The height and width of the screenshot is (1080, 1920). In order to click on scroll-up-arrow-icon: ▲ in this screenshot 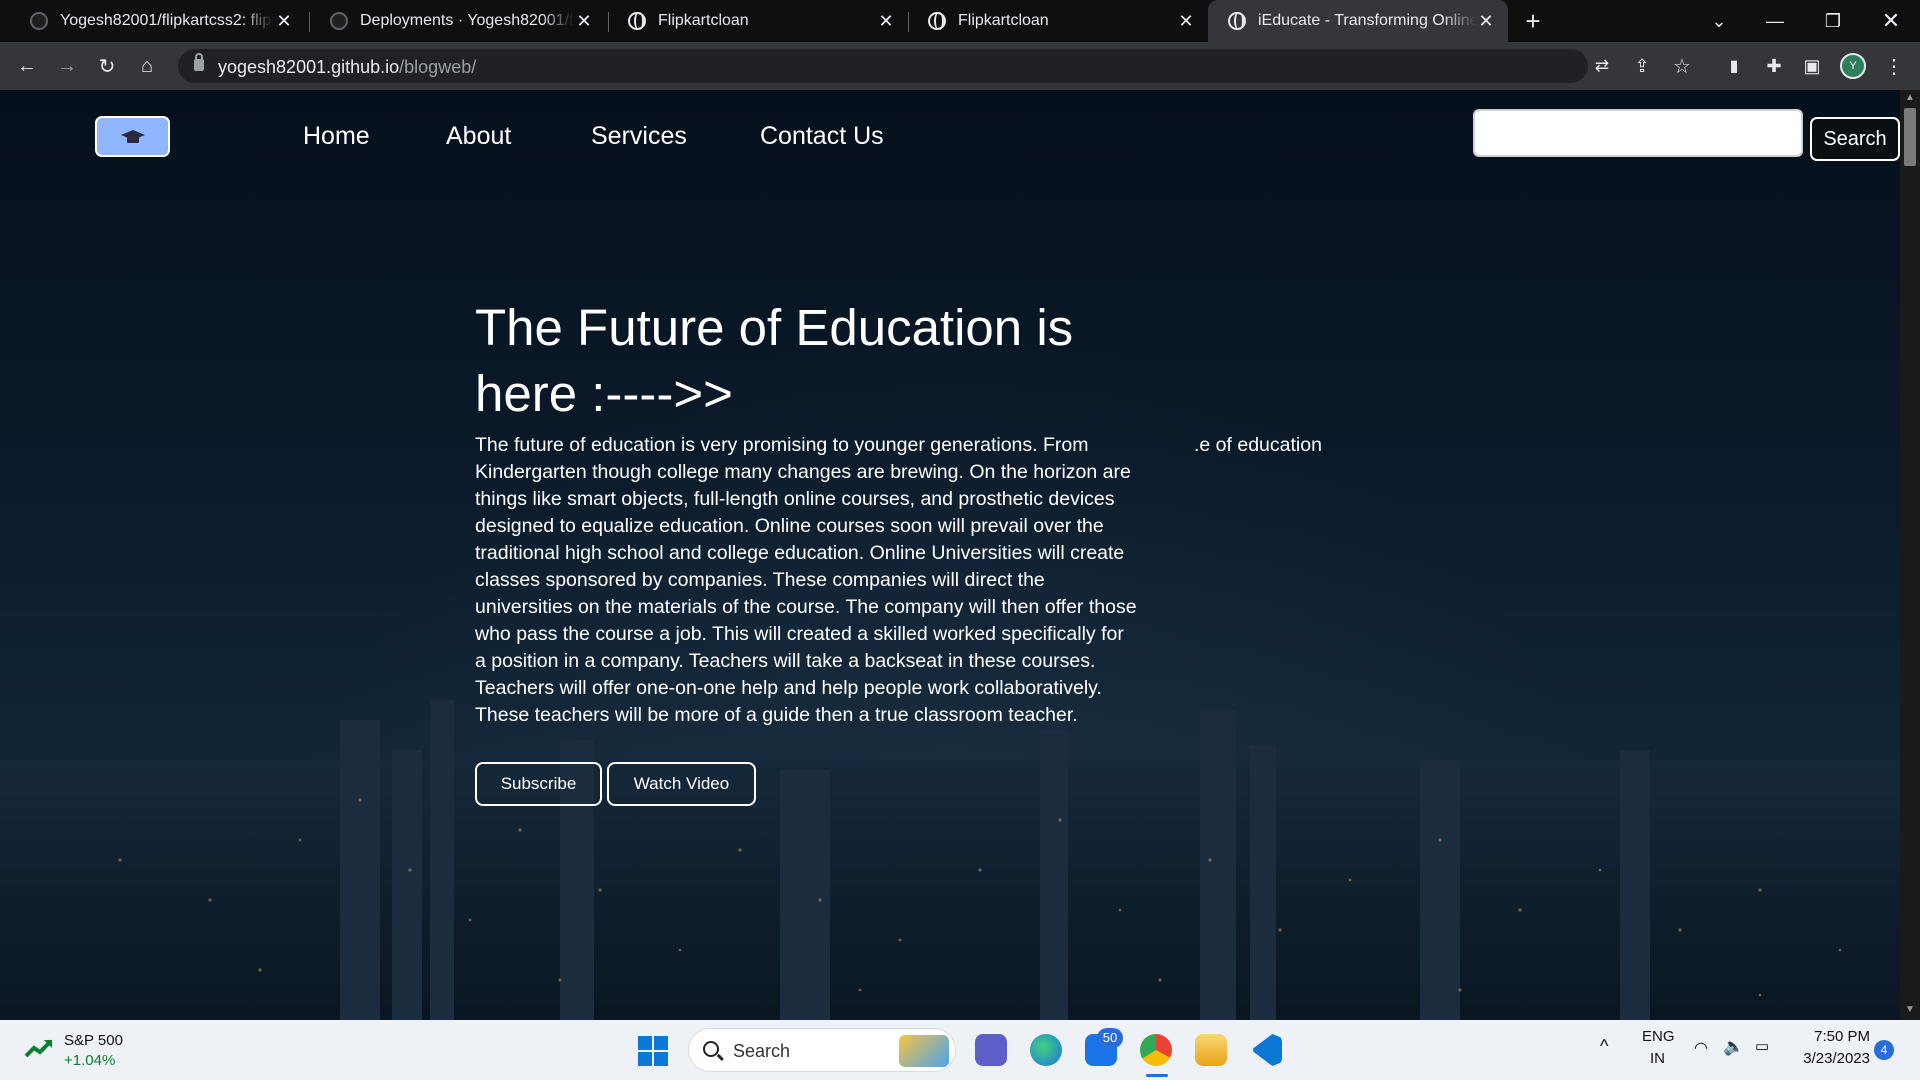, I will do `click(1910, 98)`.